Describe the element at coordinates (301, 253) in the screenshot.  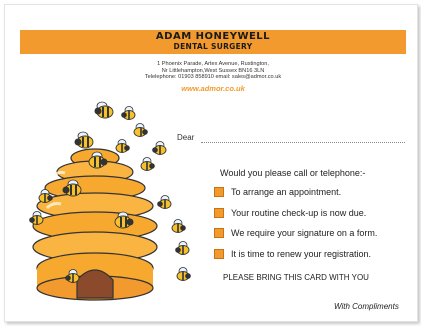
I see `reason-label: It is time to renew your registration.` at that location.